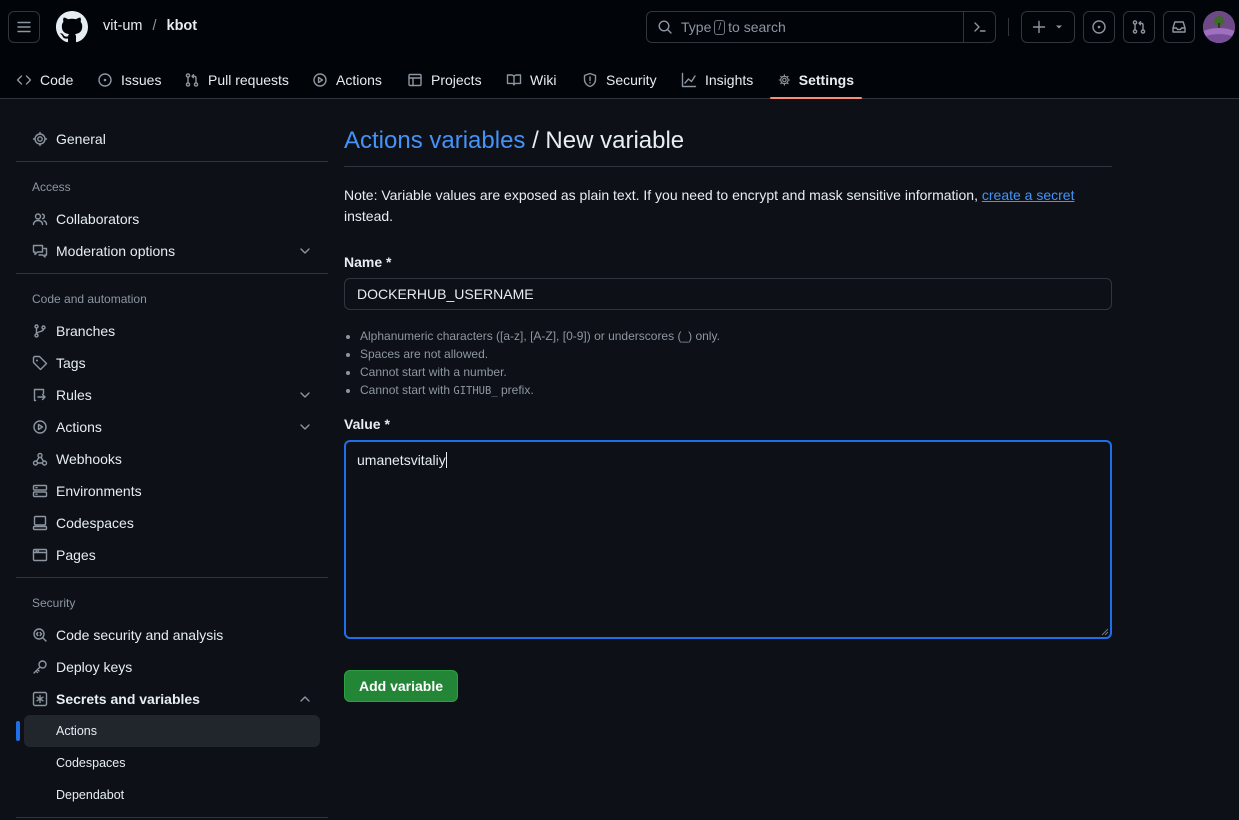  What do you see at coordinates (434, 140) in the screenshot?
I see `actions-variables-link: Actions variables` at bounding box center [434, 140].